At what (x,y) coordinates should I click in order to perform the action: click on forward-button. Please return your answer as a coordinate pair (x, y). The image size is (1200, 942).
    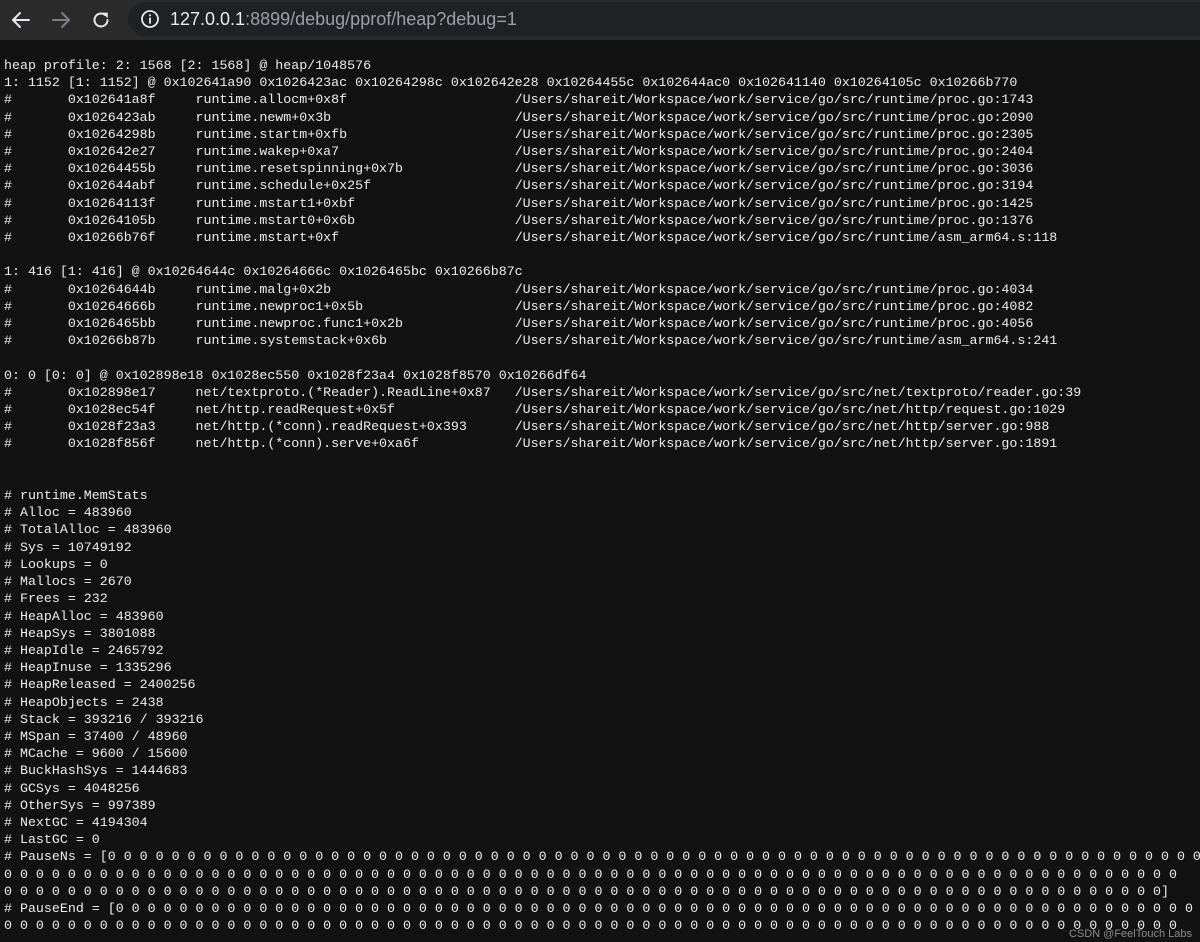
    Looking at the image, I should click on (61, 20).